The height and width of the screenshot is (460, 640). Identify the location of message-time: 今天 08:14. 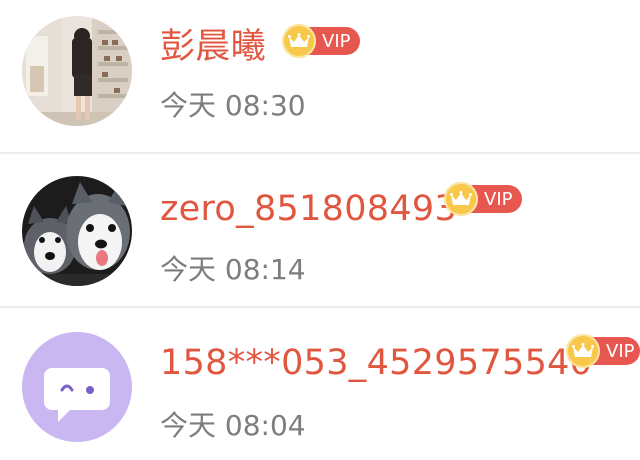
(233, 269).